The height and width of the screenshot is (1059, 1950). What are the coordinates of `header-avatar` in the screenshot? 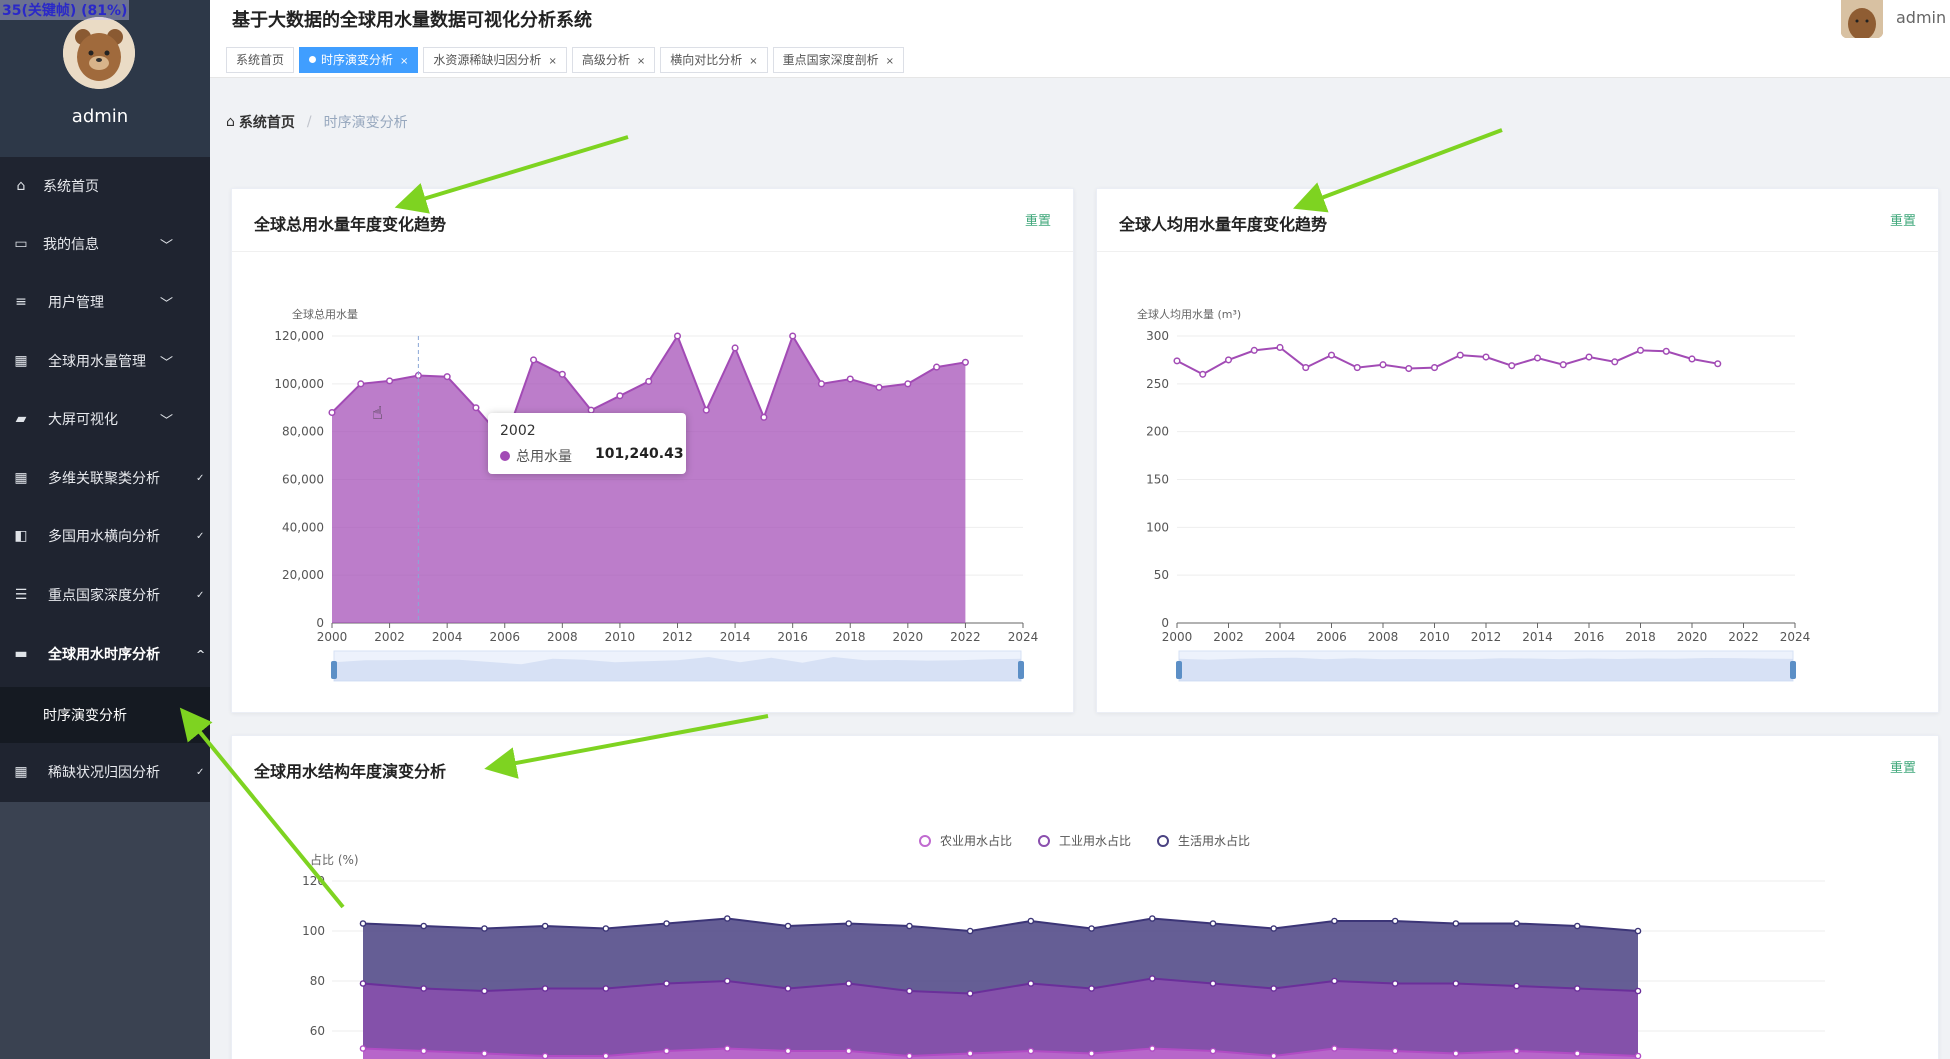 It's located at (1862, 19).